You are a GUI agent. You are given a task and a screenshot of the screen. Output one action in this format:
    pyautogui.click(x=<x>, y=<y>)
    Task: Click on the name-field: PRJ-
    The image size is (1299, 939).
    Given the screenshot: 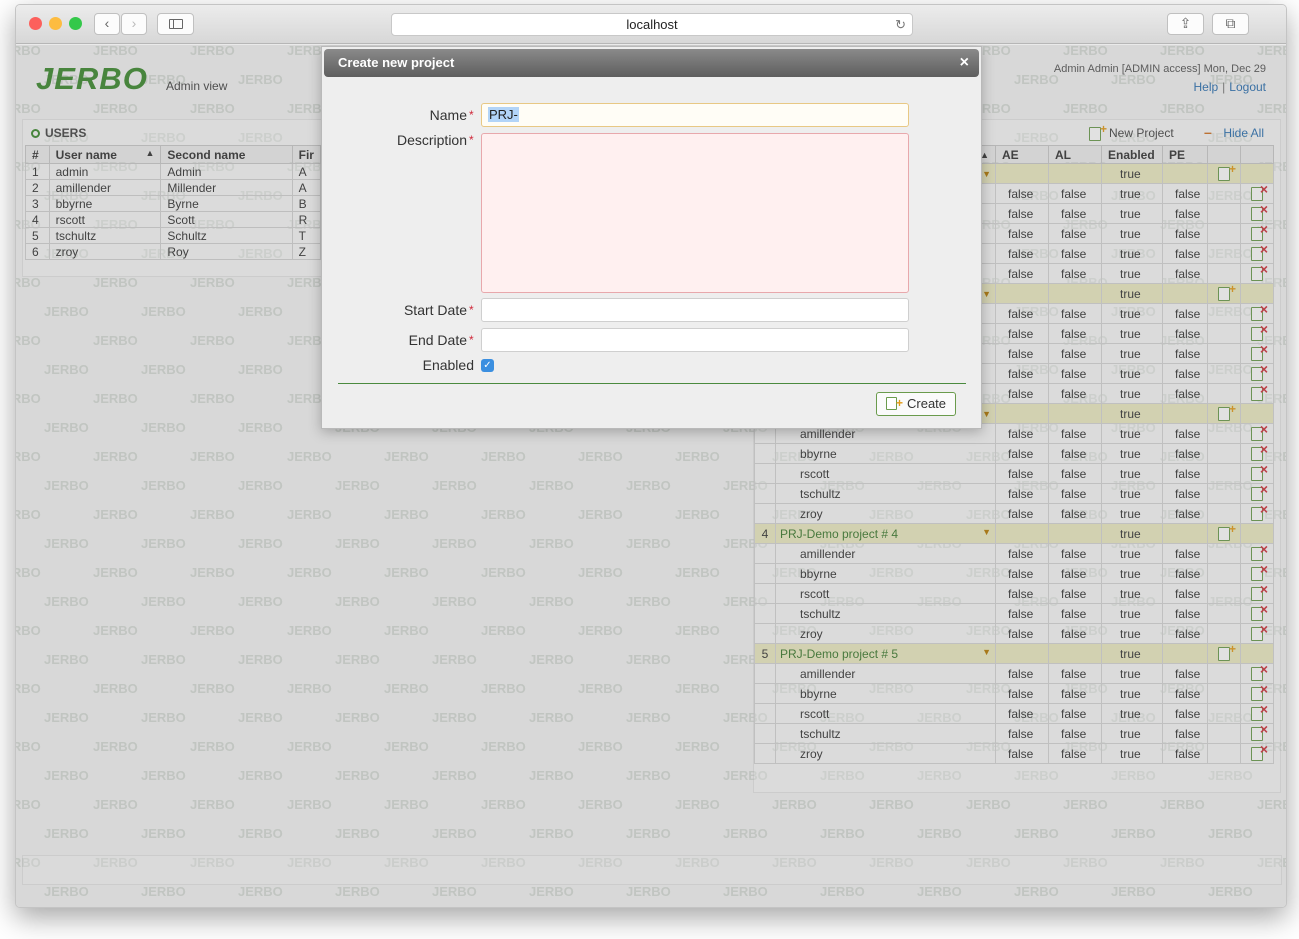 What is the action you would take?
    pyautogui.click(x=695, y=115)
    